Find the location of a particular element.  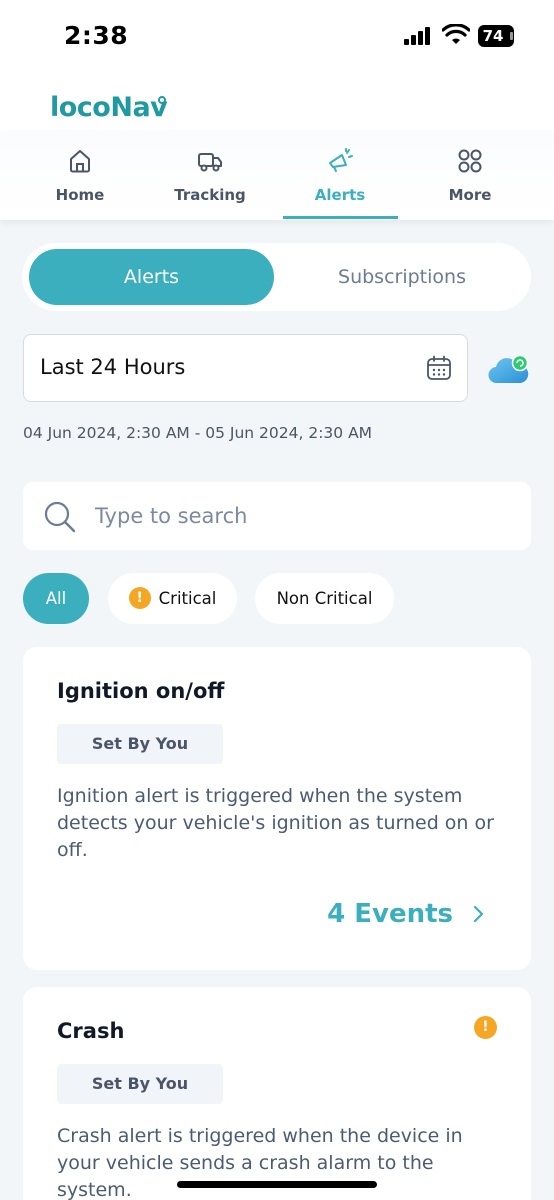

search-input: Type to search is located at coordinates (277, 516).